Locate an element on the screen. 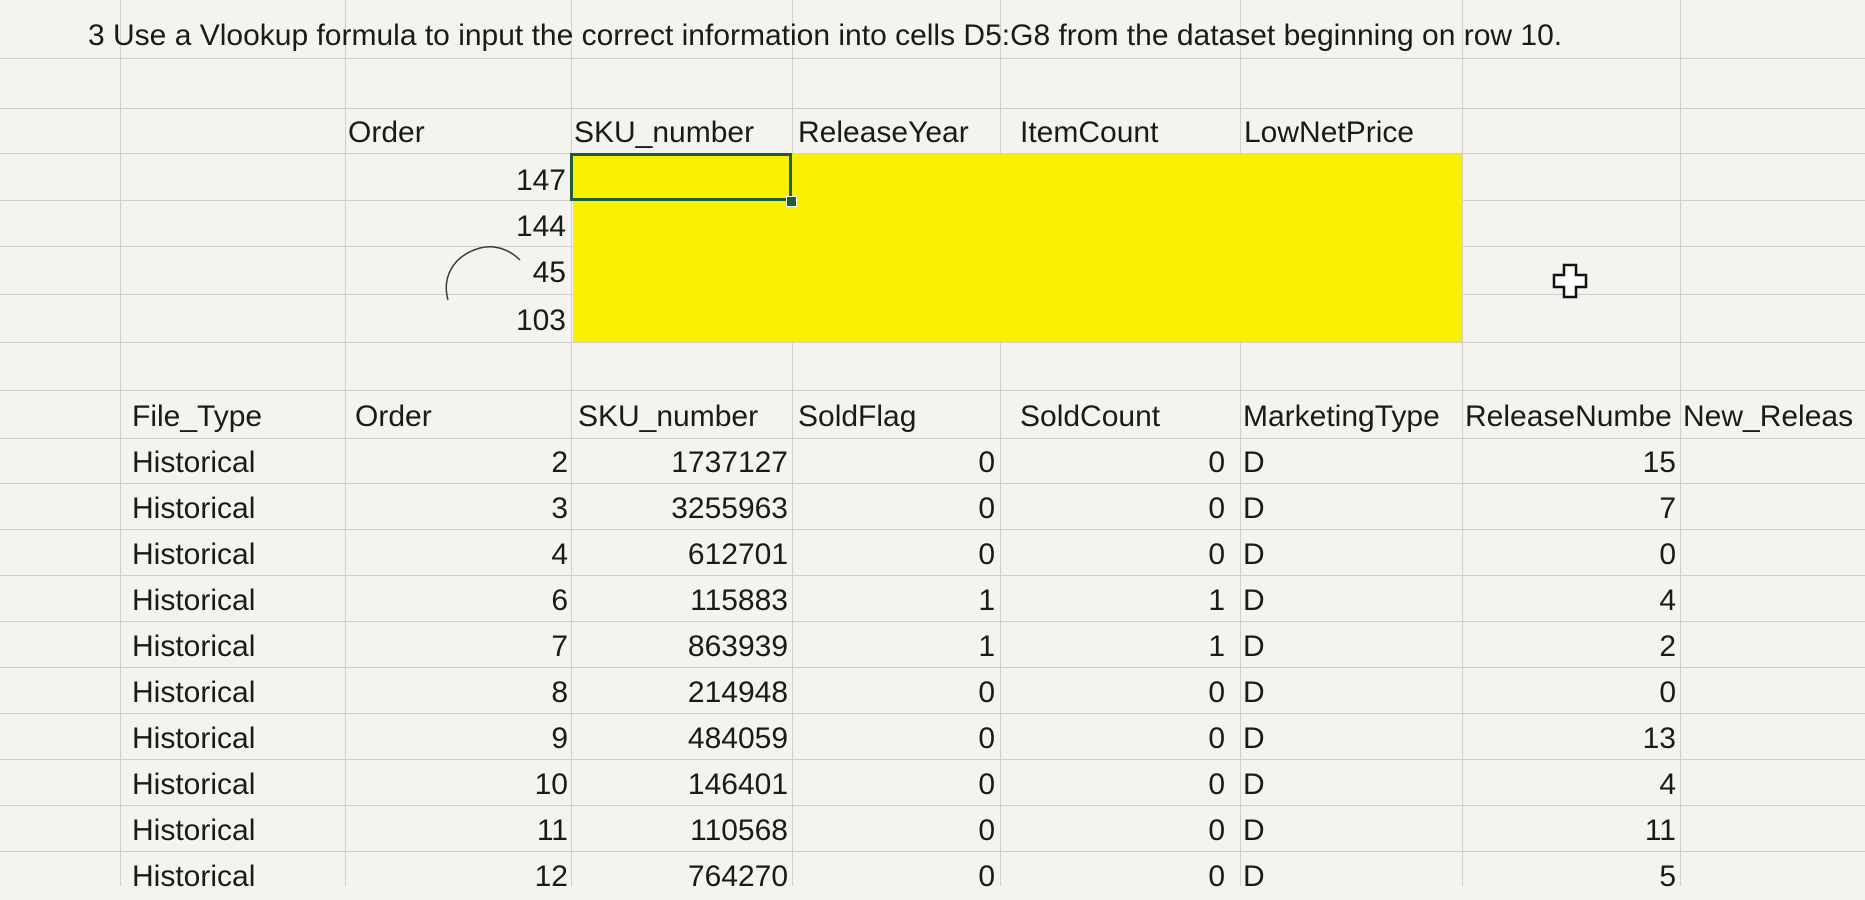 Image resolution: width=1865 pixels, height=900 pixels. dataset-header-marketingtype: MarketingType is located at coordinates (1352, 417).